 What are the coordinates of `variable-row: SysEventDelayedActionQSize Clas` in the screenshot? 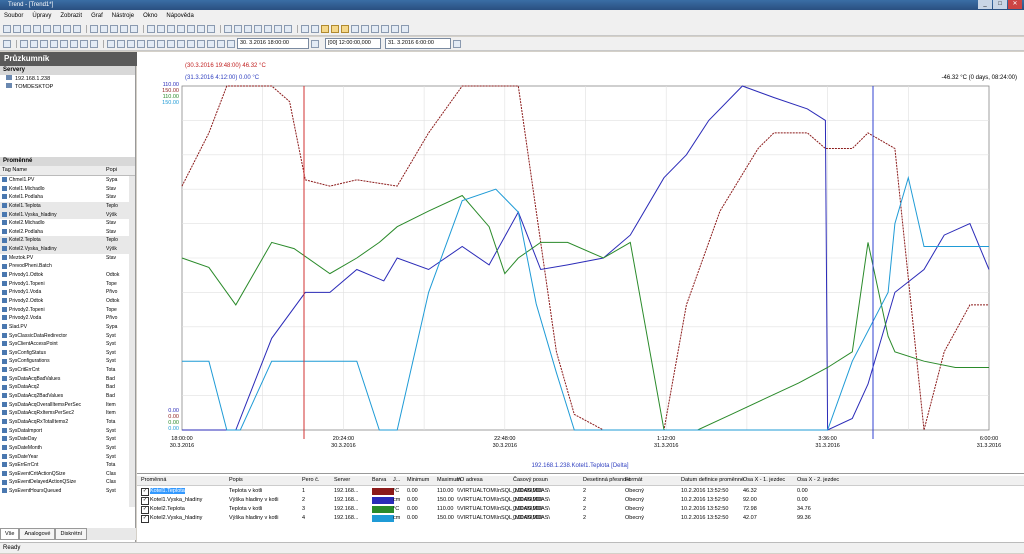 It's located at (67, 482).